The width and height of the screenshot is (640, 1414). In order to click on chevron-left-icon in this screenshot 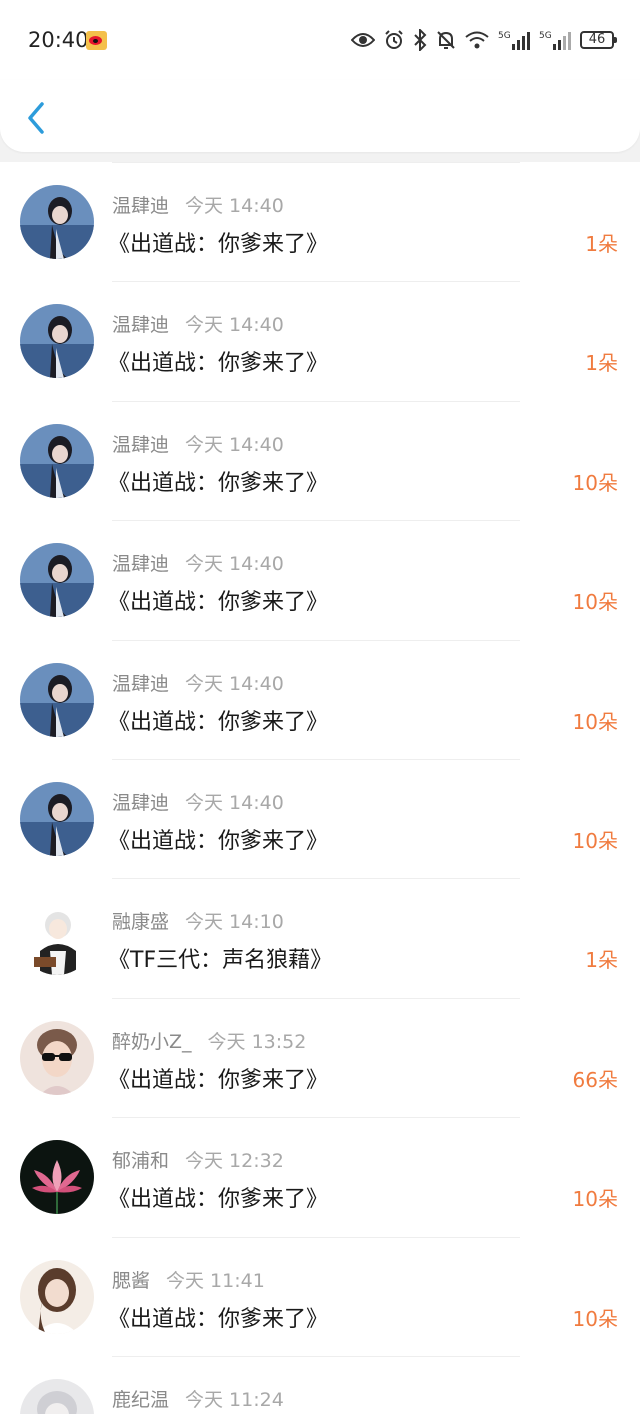, I will do `click(36, 118)`.